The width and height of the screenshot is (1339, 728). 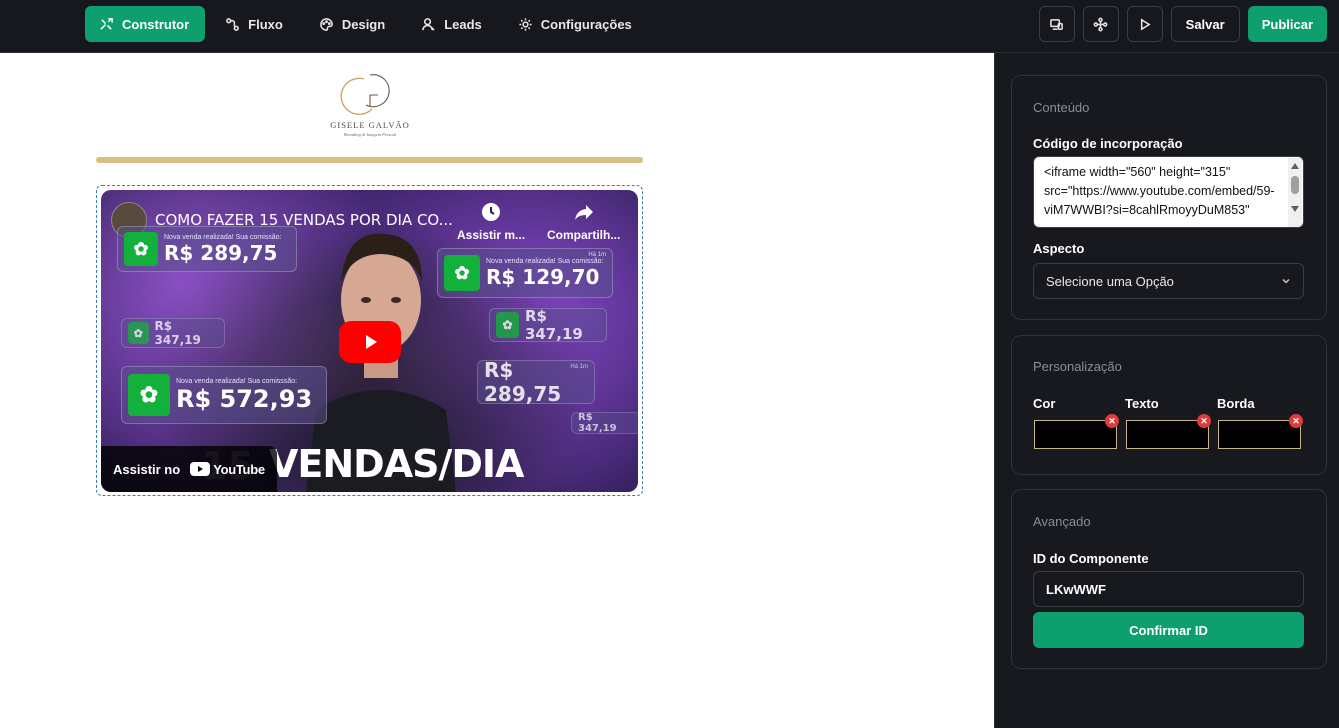 I want to click on youtube-play-icon, so click(x=200, y=469).